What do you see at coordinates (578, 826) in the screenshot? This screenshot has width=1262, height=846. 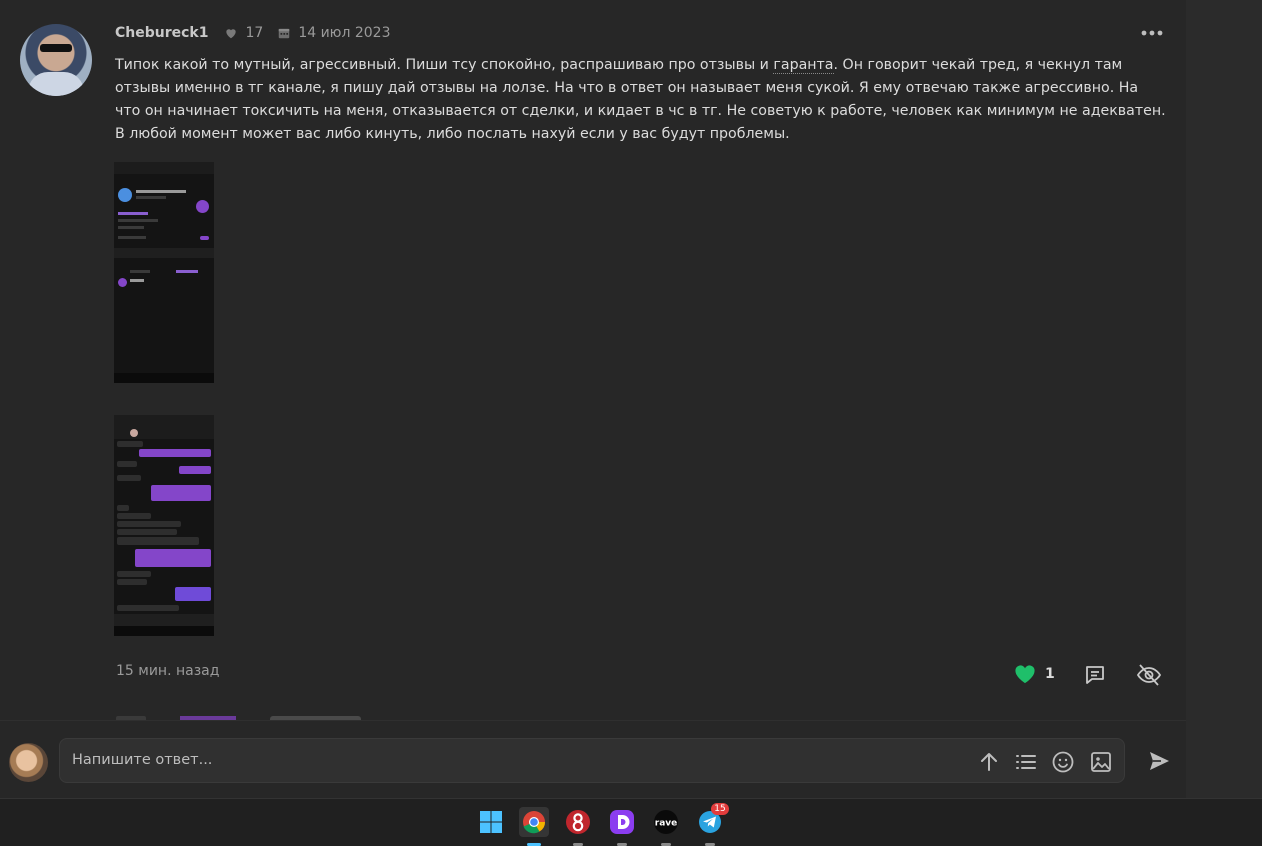 I see `app-red-icon` at bounding box center [578, 826].